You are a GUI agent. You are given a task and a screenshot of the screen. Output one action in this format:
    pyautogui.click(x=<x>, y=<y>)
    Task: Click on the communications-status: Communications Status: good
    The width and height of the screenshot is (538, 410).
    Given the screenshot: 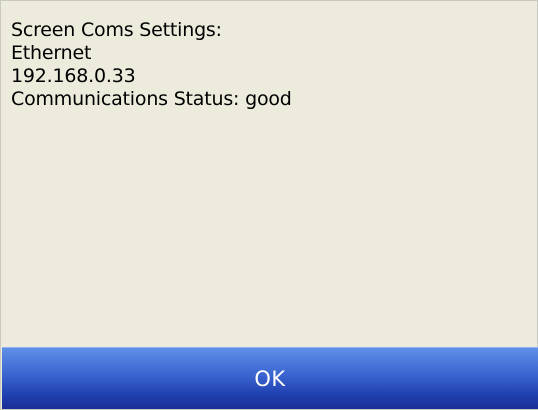 What is the action you would take?
    pyautogui.click(x=151, y=99)
    